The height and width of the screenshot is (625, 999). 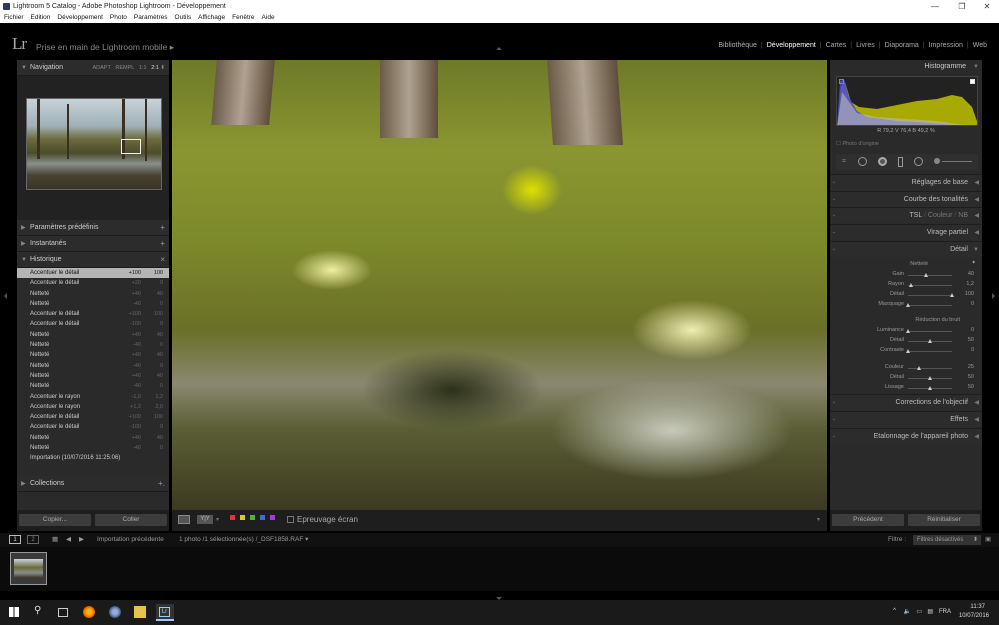 I want to click on add-snapshot-icon: +, so click(x=162, y=244).